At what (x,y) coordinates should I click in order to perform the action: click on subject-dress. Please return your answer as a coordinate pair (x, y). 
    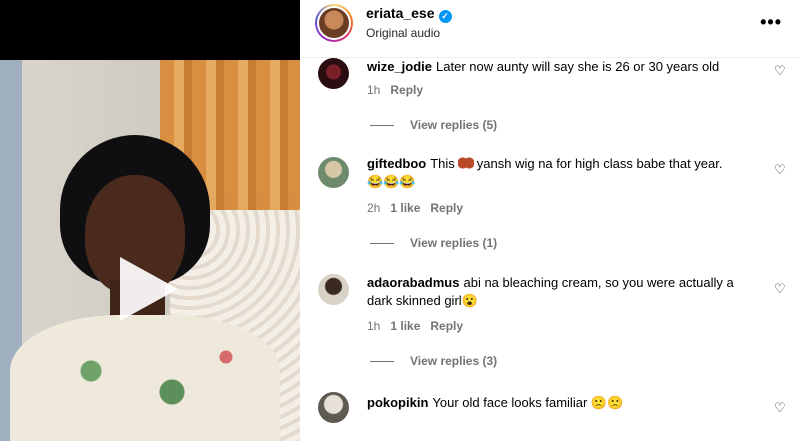
    Looking at the image, I should click on (145, 378).